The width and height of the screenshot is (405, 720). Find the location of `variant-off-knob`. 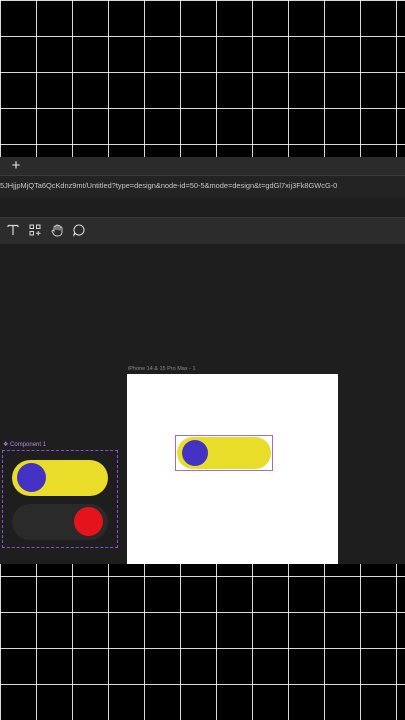

variant-off-knob is located at coordinates (88, 521).